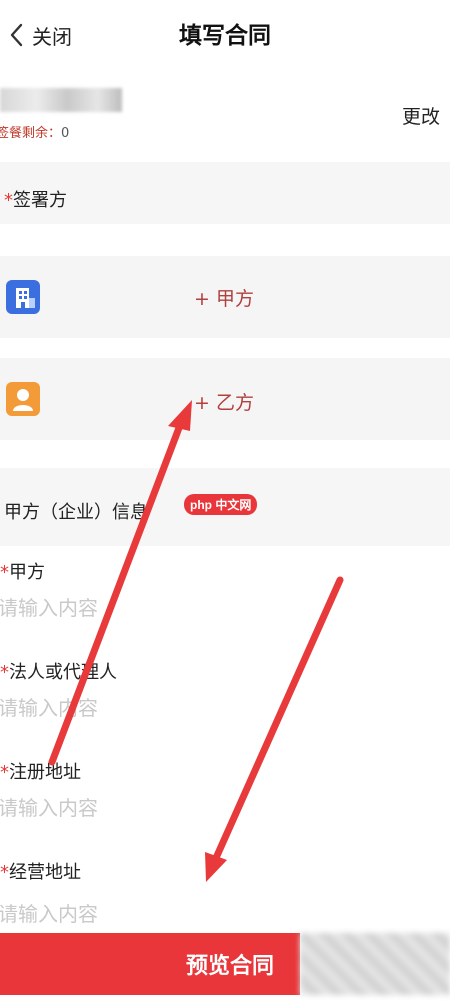 The image size is (450, 1003). Describe the element at coordinates (117, 591) in the screenshot. I see `arrow-up-line` at that location.